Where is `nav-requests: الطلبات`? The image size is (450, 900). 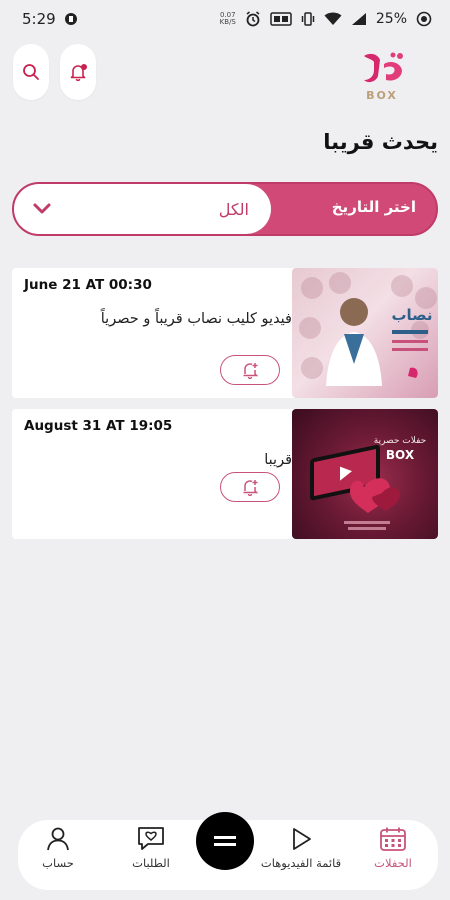
nav-requests: الطلبات is located at coordinates (151, 856).